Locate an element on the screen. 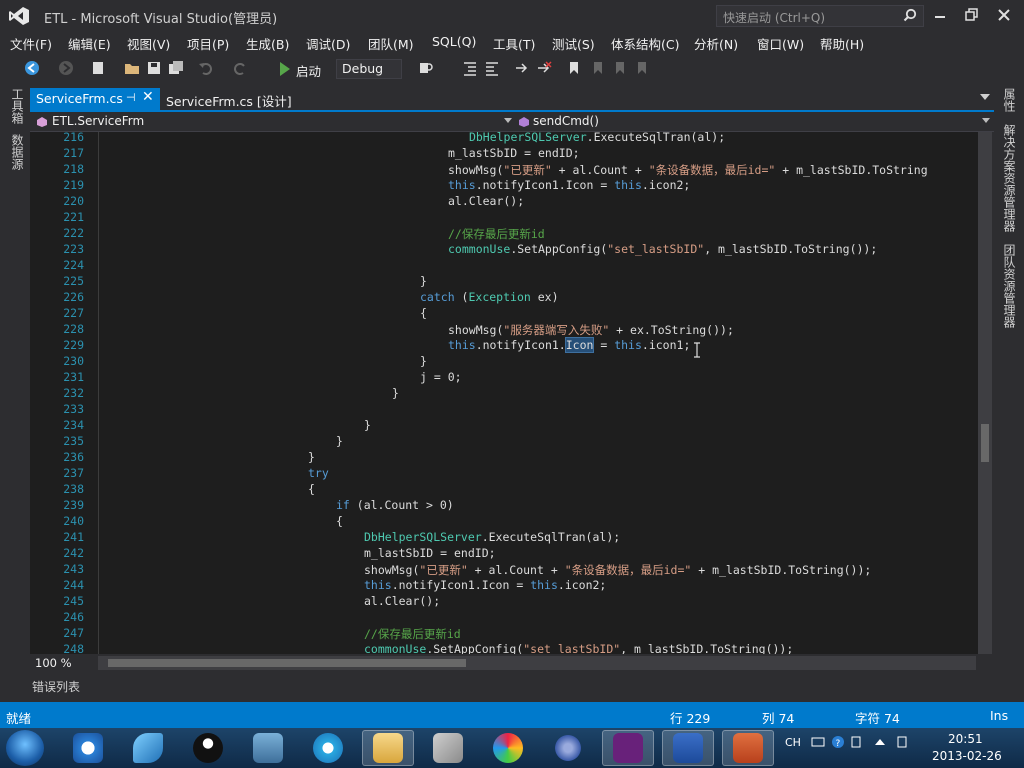 The image size is (1024, 768). close-window-button is located at coordinates (1004, 15).